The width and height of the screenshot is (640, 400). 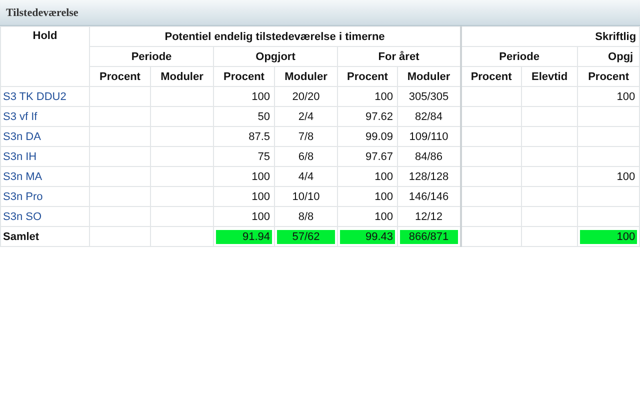 I want to click on table-cell-text: 146/146, so click(x=429, y=197).